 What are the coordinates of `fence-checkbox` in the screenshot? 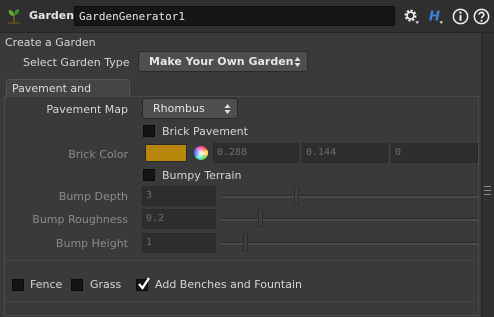 It's located at (18, 285).